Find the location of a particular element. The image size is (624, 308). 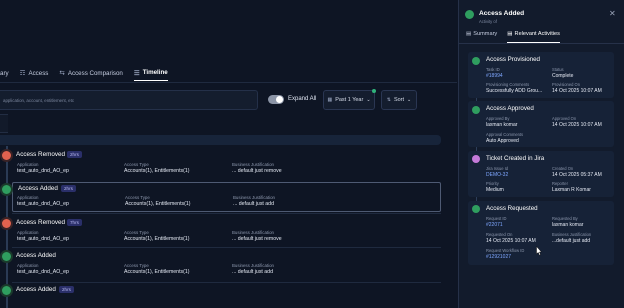

field-value: ... default just remove is located at coordinates (257, 239).